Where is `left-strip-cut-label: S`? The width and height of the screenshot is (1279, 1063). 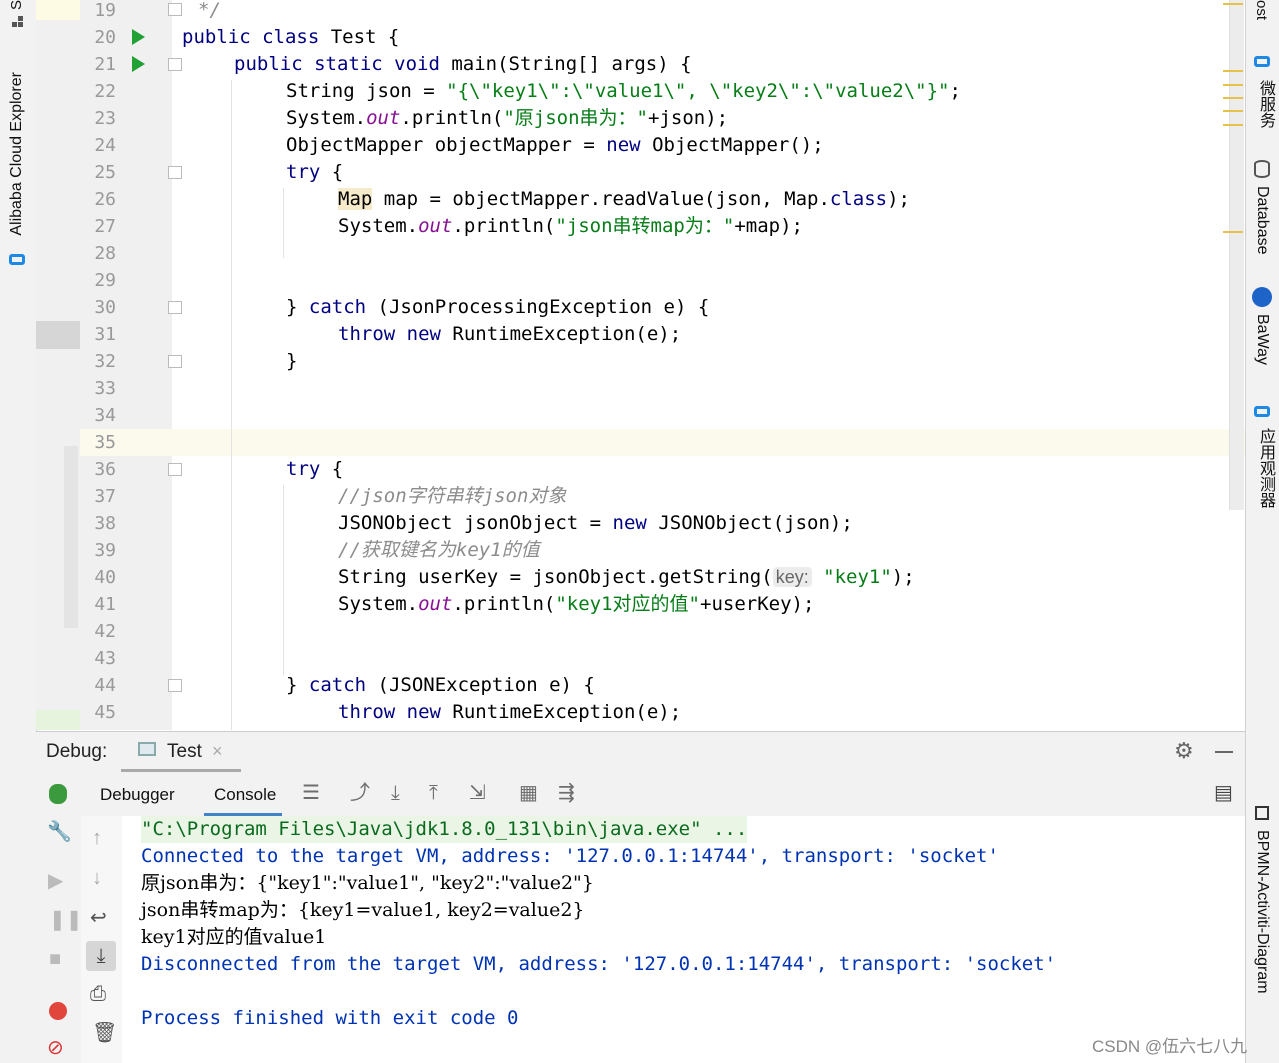 left-strip-cut-label: S is located at coordinates (16, 5).